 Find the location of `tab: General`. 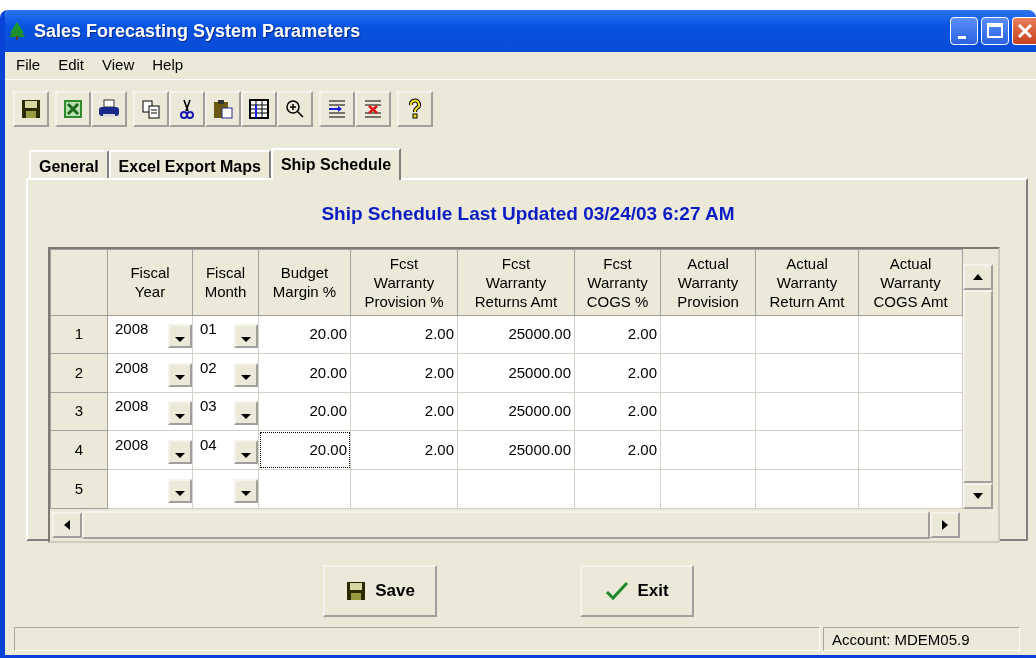

tab: General is located at coordinates (69, 164).